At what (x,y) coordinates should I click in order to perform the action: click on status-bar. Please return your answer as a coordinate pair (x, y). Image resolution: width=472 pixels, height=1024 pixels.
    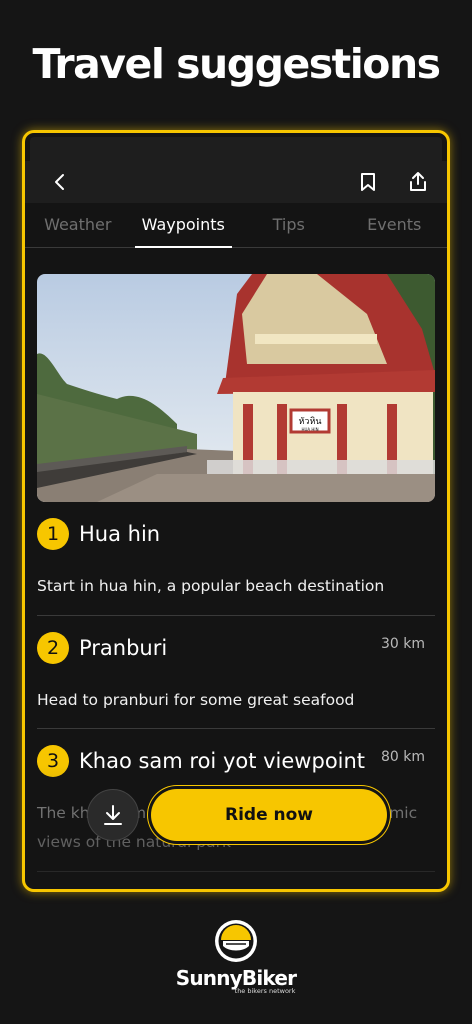
    Looking at the image, I should click on (236, 149).